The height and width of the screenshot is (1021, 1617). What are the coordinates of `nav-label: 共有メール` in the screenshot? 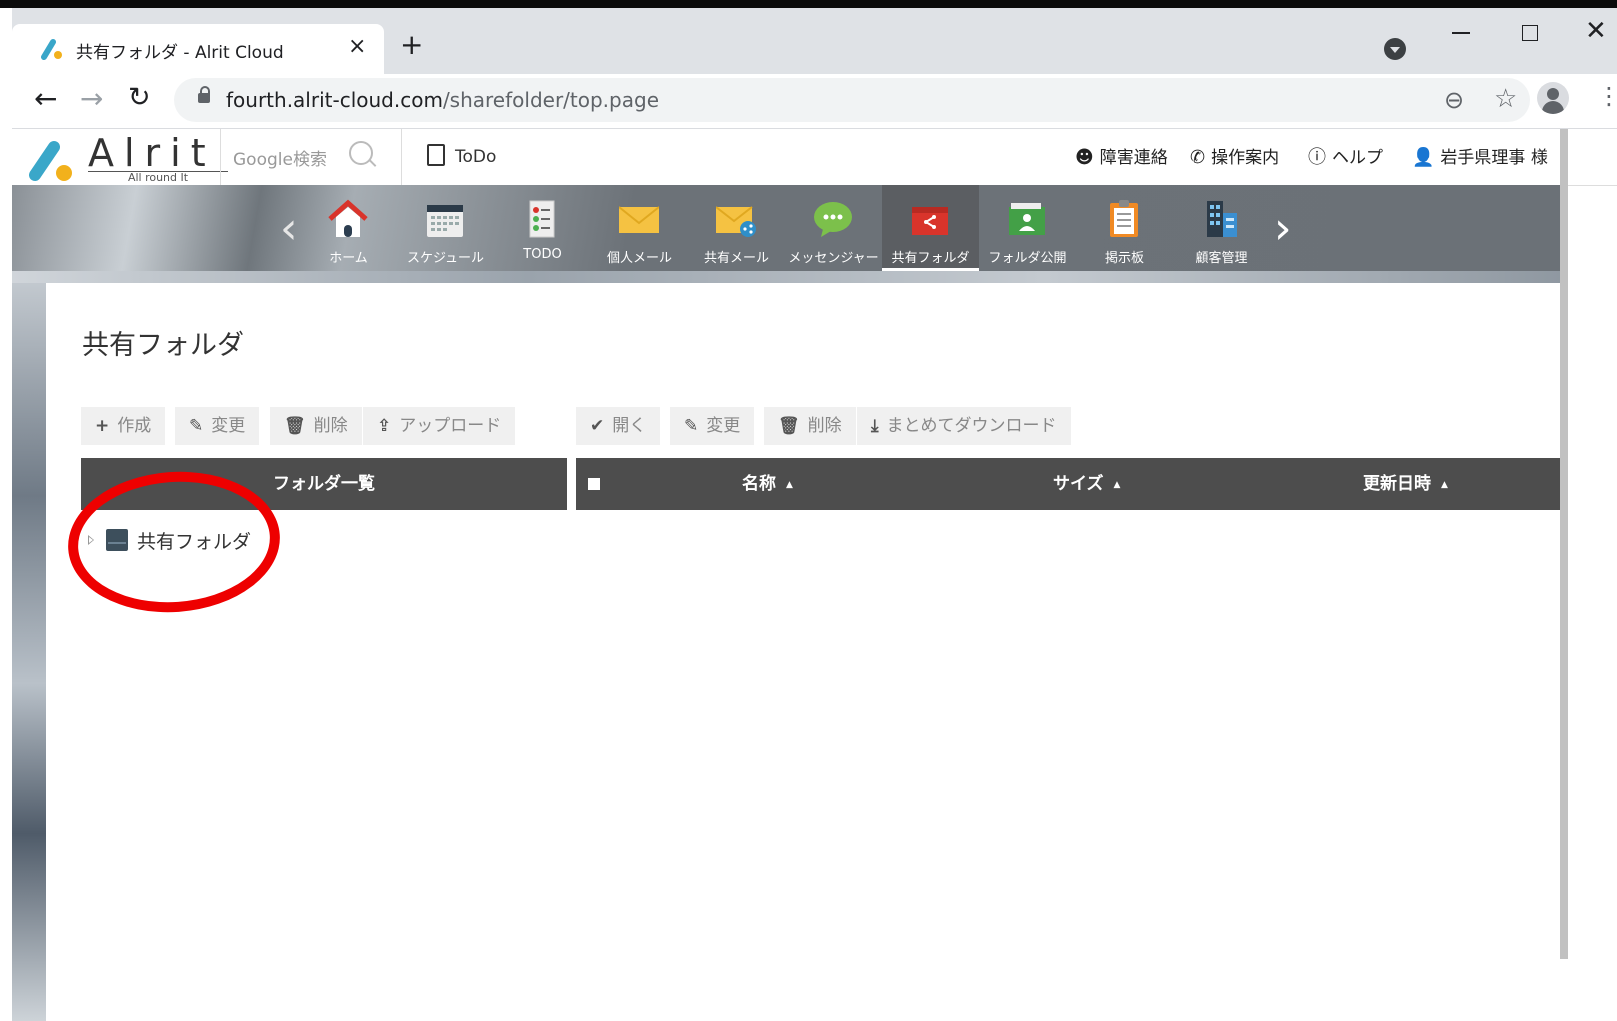 It's located at (736, 258).